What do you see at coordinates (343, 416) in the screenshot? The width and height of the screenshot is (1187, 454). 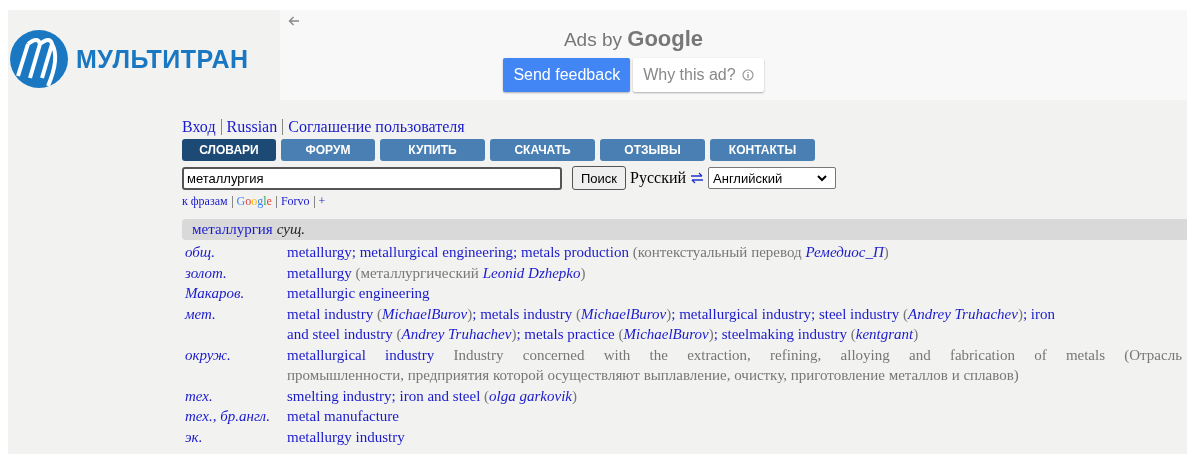 I see `term-link: metal manufacture` at bounding box center [343, 416].